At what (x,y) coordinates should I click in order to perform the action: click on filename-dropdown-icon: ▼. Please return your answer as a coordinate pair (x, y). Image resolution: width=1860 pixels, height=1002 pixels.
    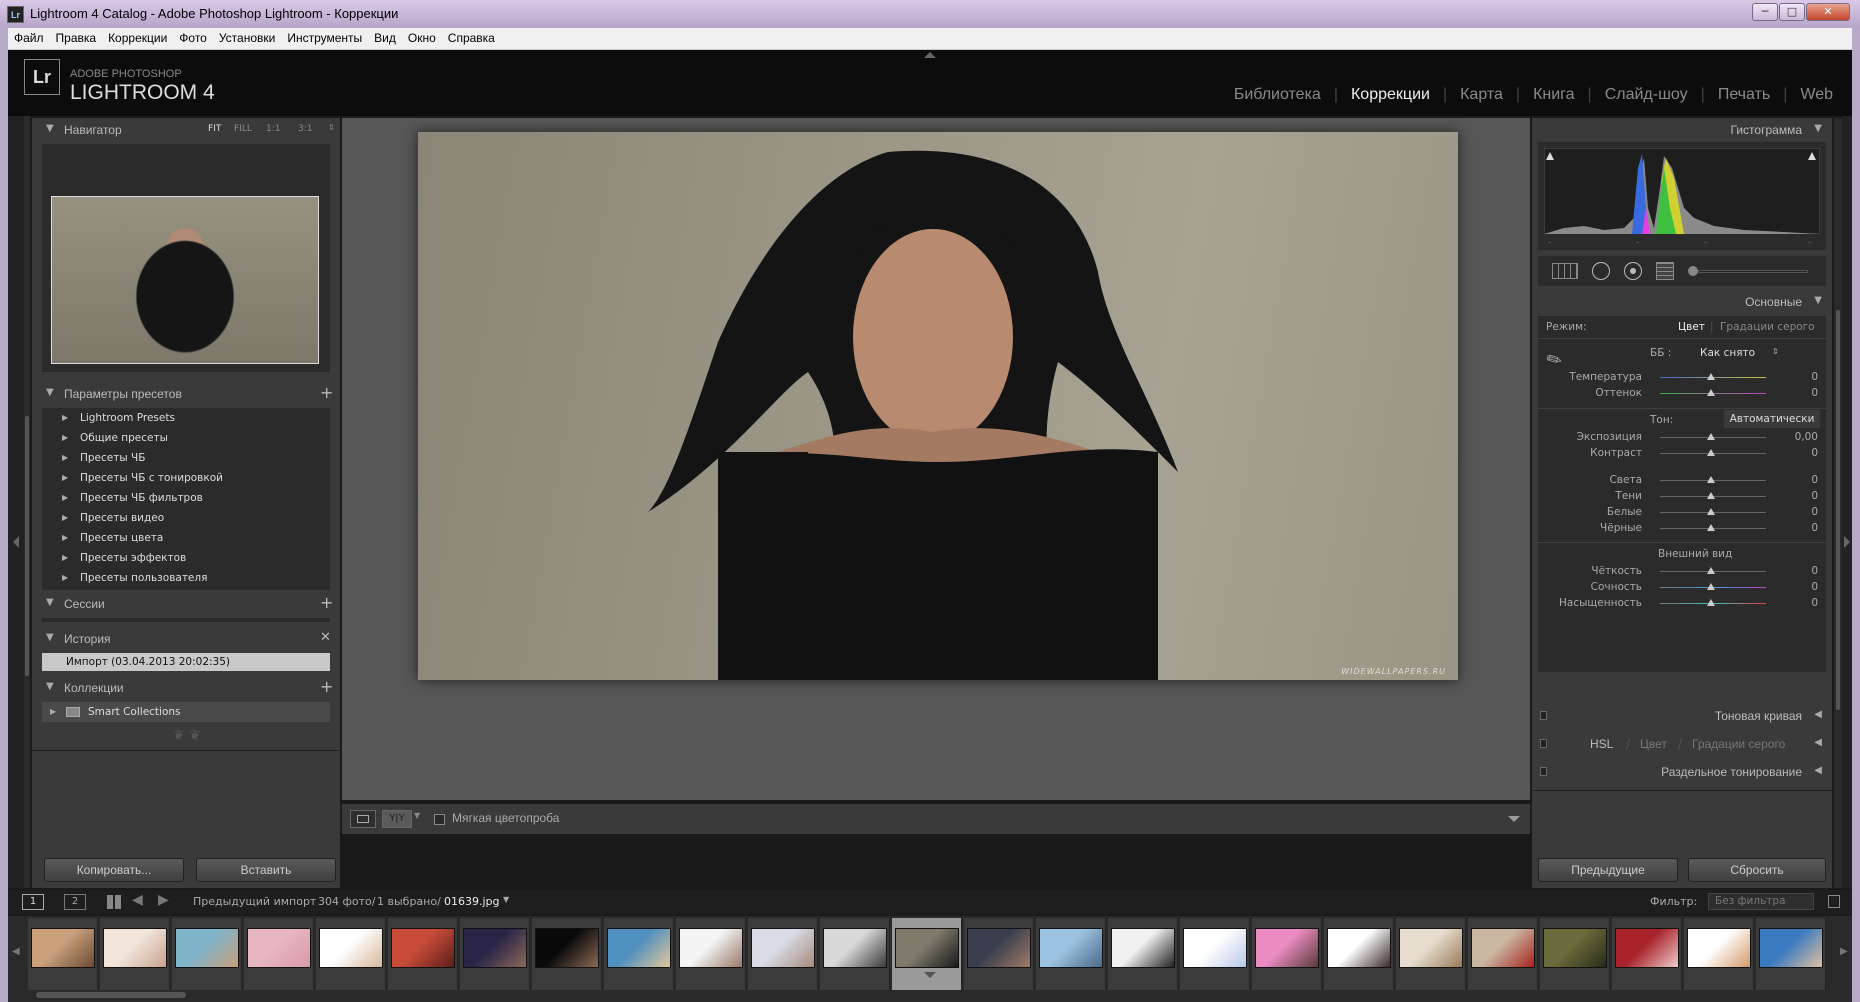
    Looking at the image, I should click on (506, 899).